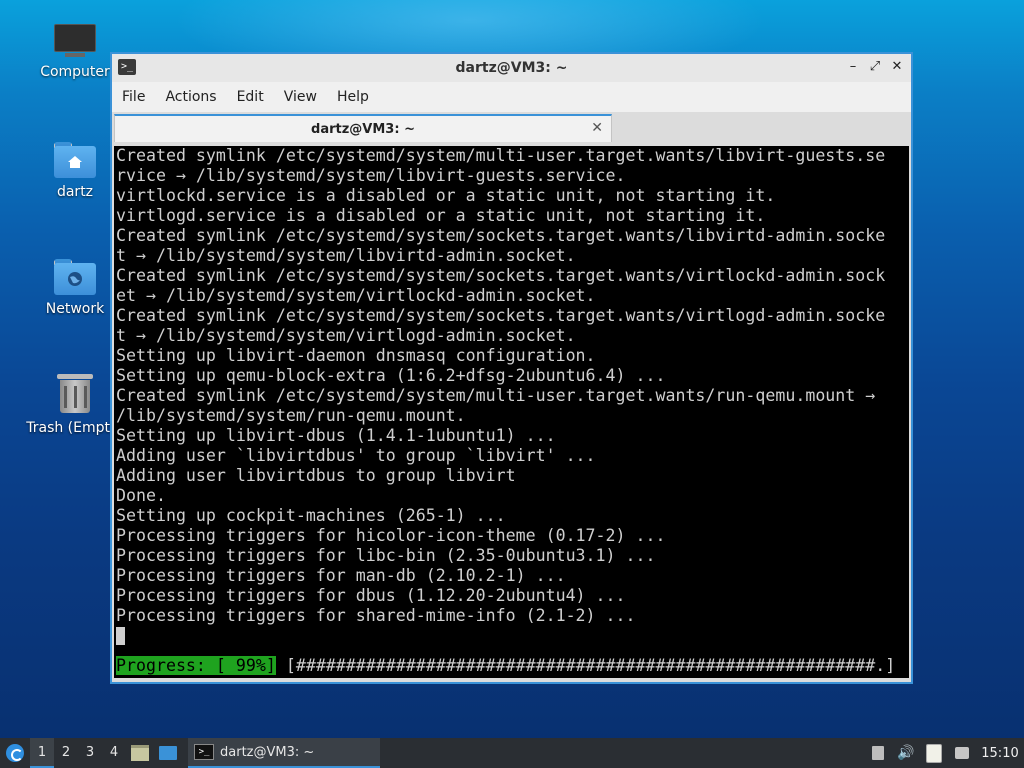  Describe the element at coordinates (75, 394) in the screenshot. I see `trash-icon` at that location.